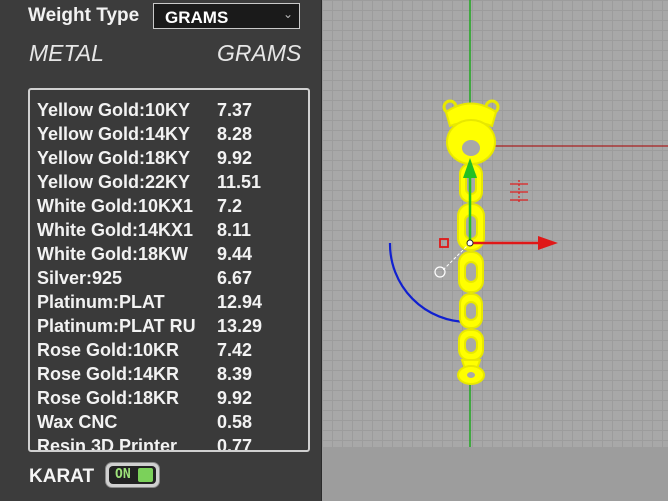 The width and height of the screenshot is (668, 501). I want to click on metal-grams: 7.2, so click(230, 206).